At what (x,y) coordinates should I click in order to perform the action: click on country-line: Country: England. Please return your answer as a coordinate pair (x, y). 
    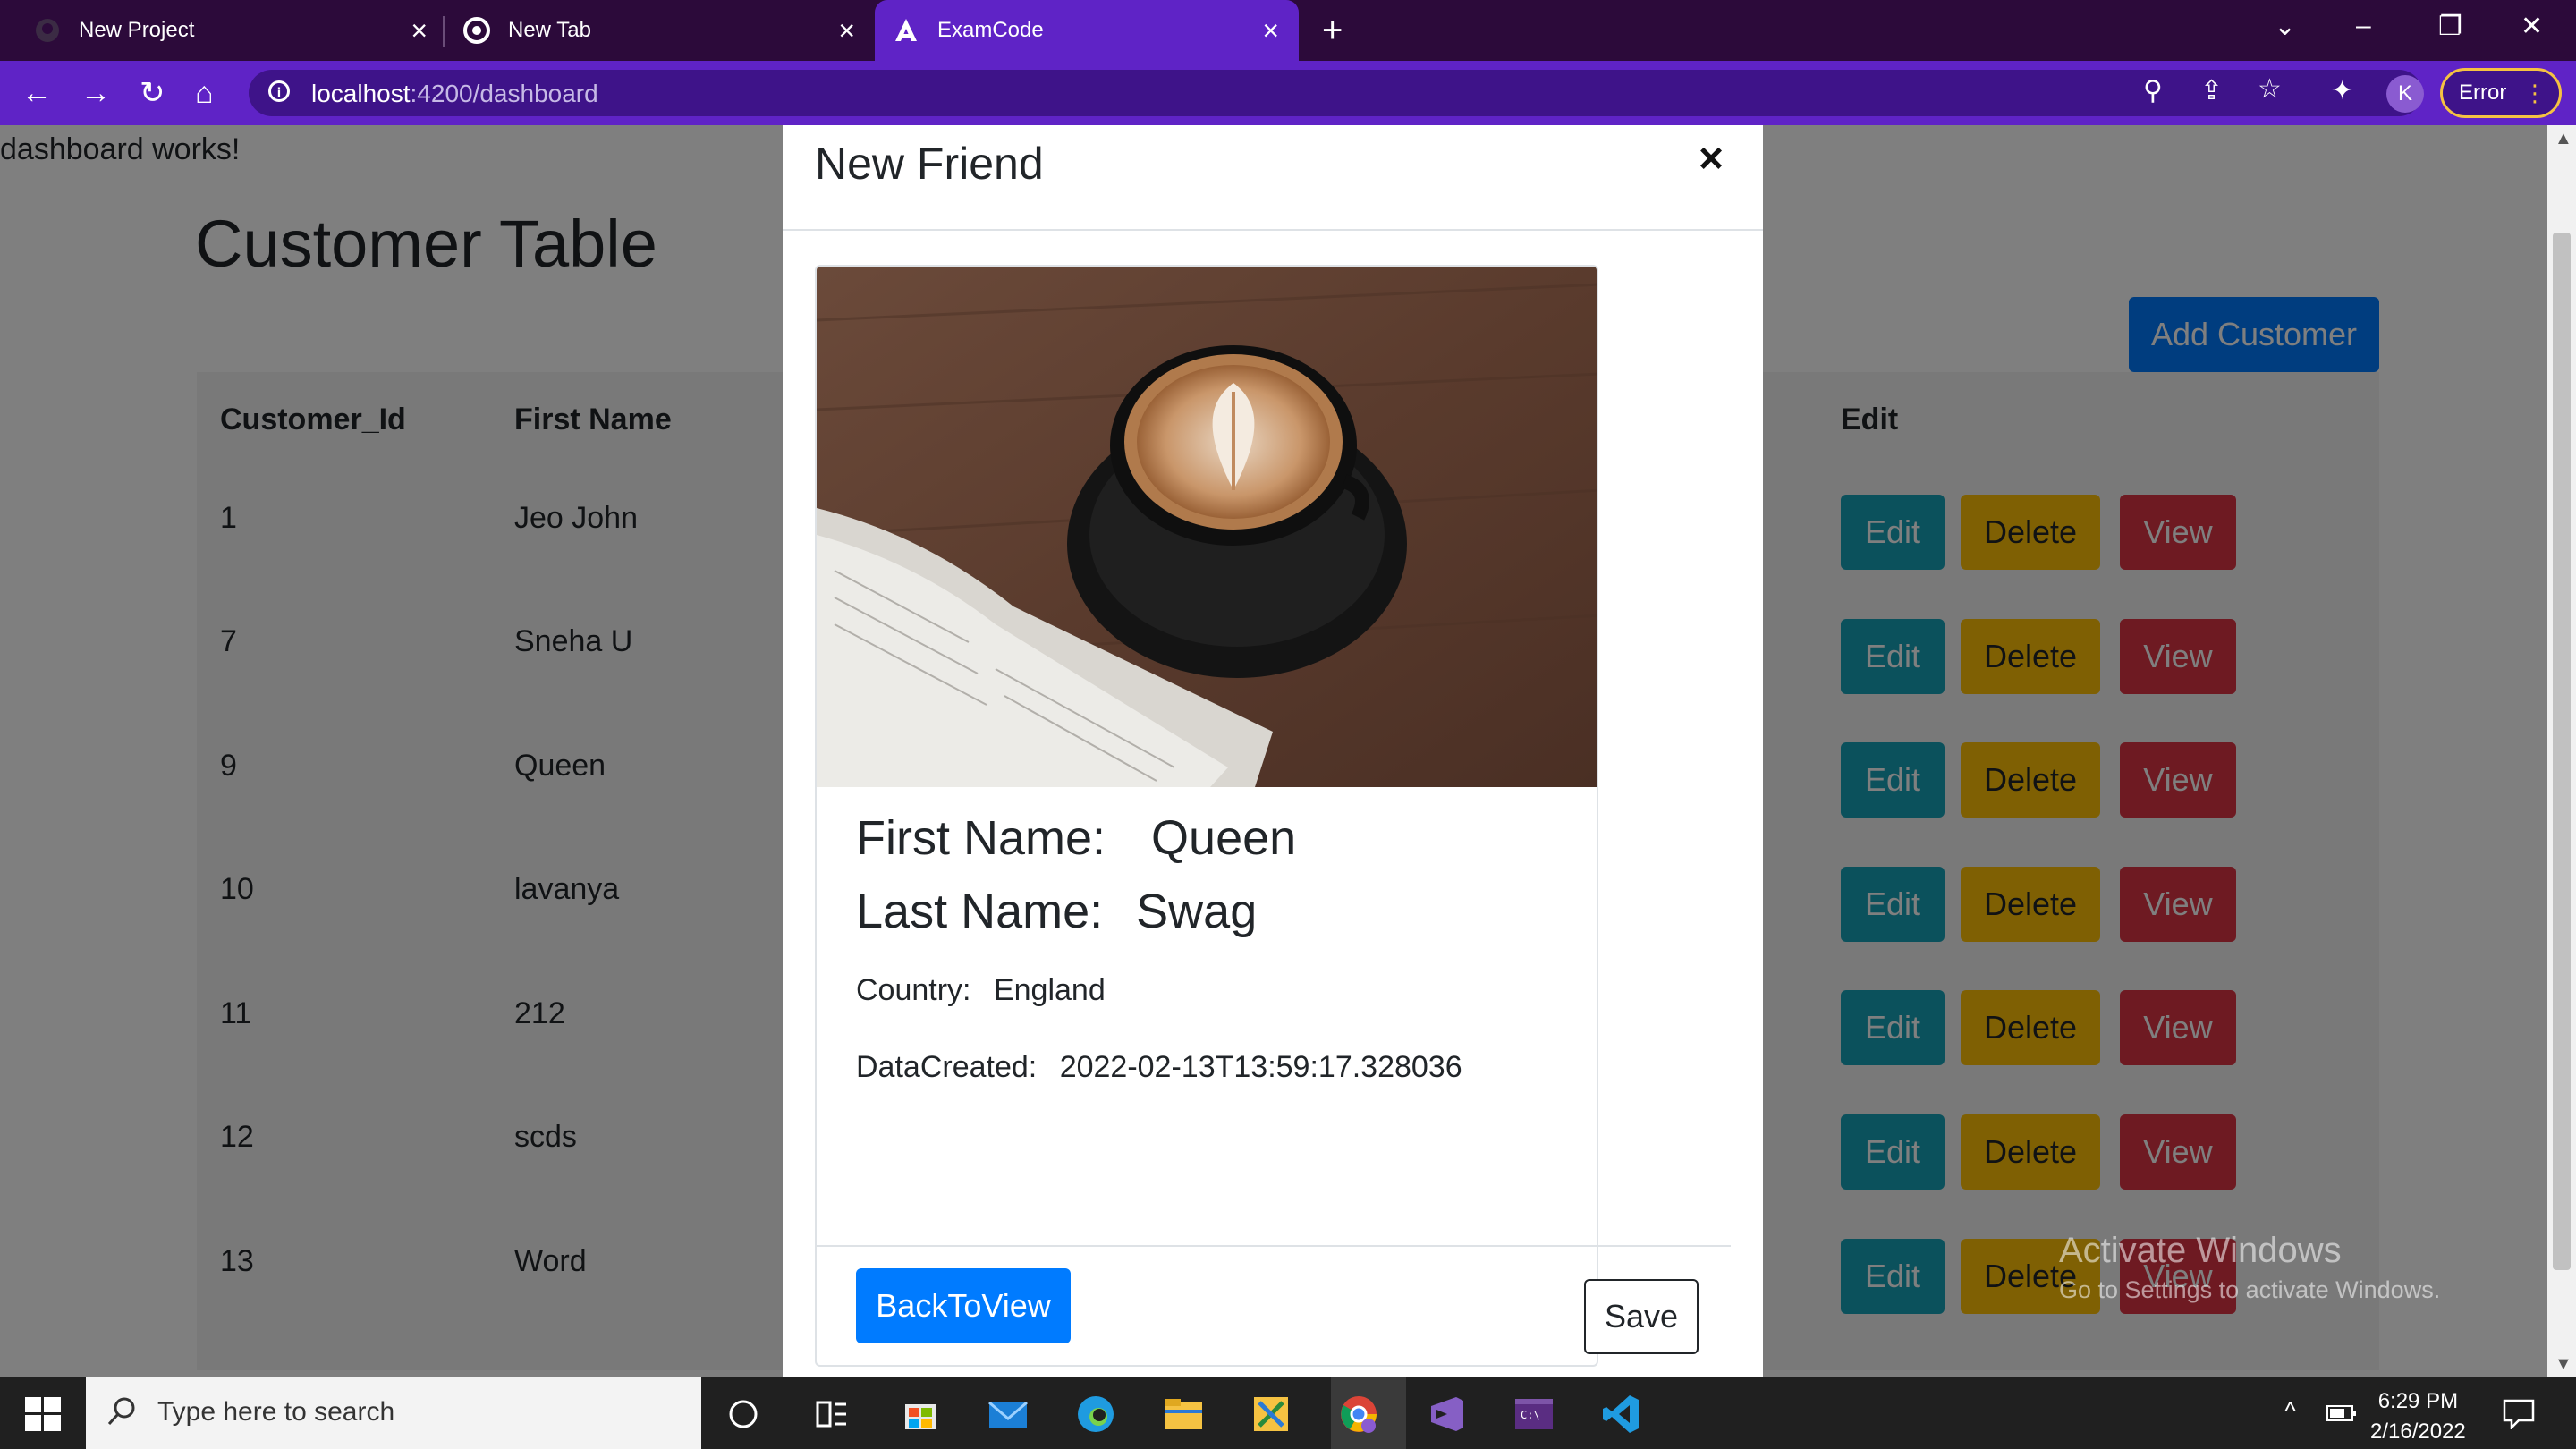
    Looking at the image, I should click on (981, 990).